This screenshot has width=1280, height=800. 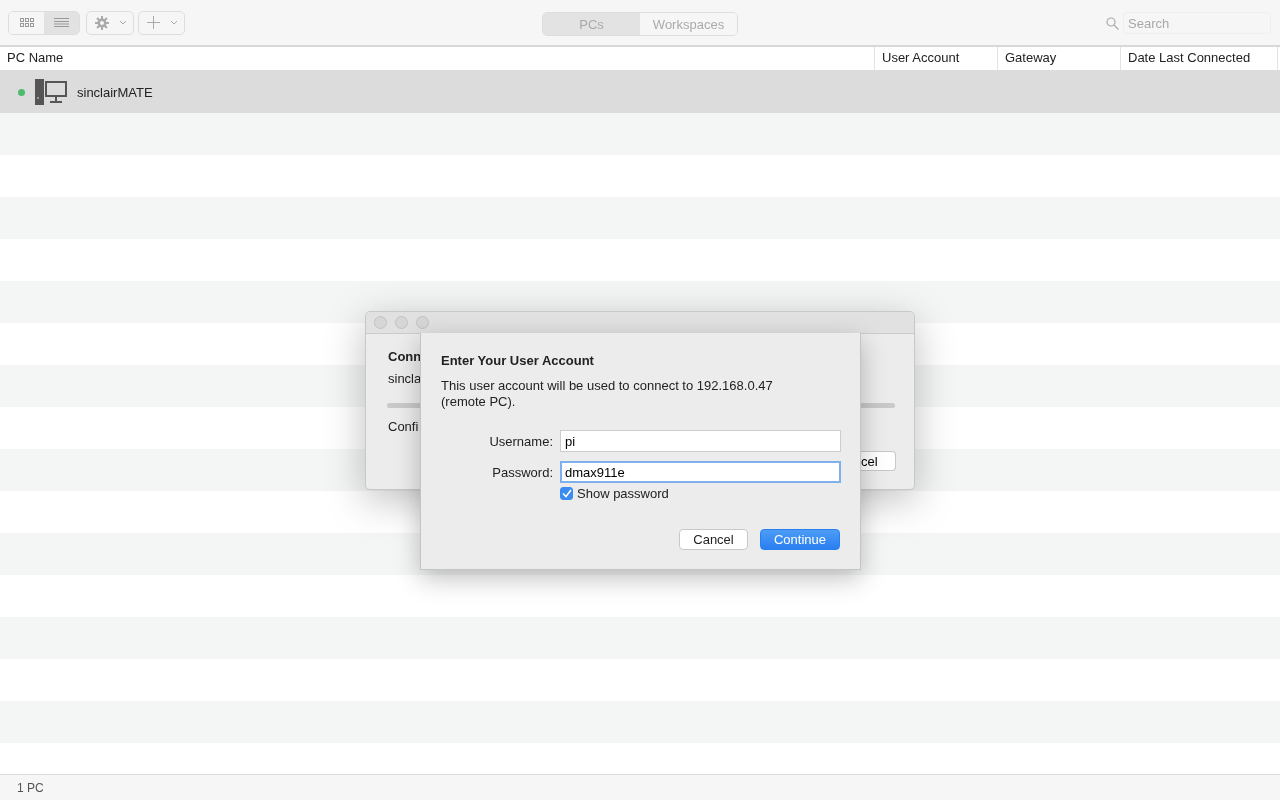 What do you see at coordinates (640, 92) in the screenshot?
I see `table-row: sinclairMATE` at bounding box center [640, 92].